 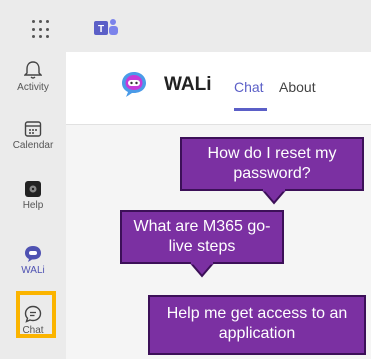 I want to click on chat-icon, so click(x=33, y=314).